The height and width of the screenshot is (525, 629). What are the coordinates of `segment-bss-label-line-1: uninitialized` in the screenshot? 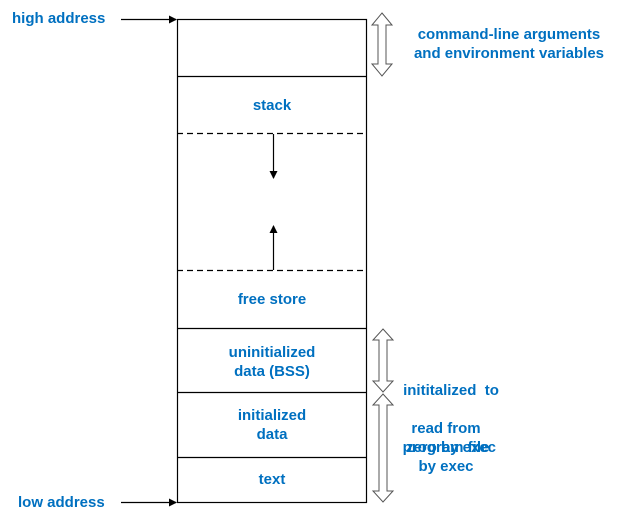 It's located at (272, 352).